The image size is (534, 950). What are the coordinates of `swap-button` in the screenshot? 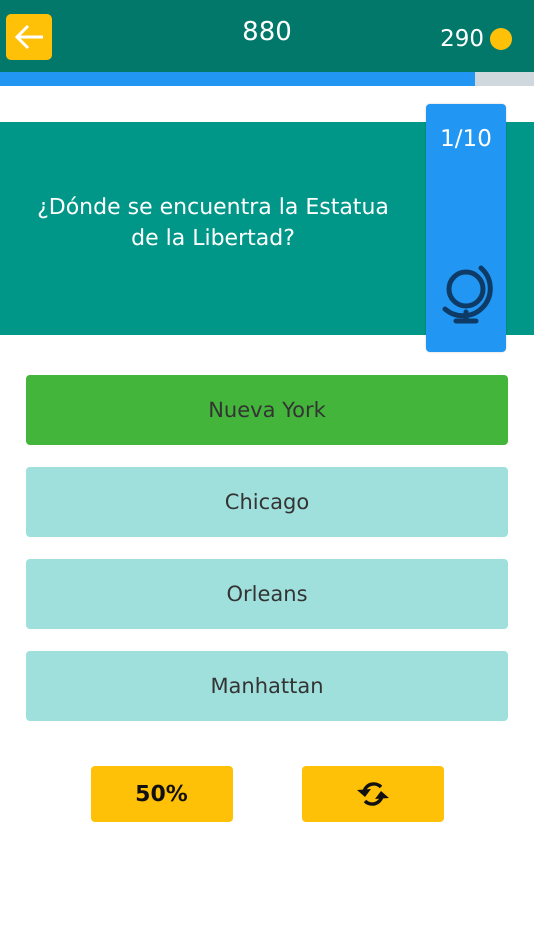 It's located at (373, 794).